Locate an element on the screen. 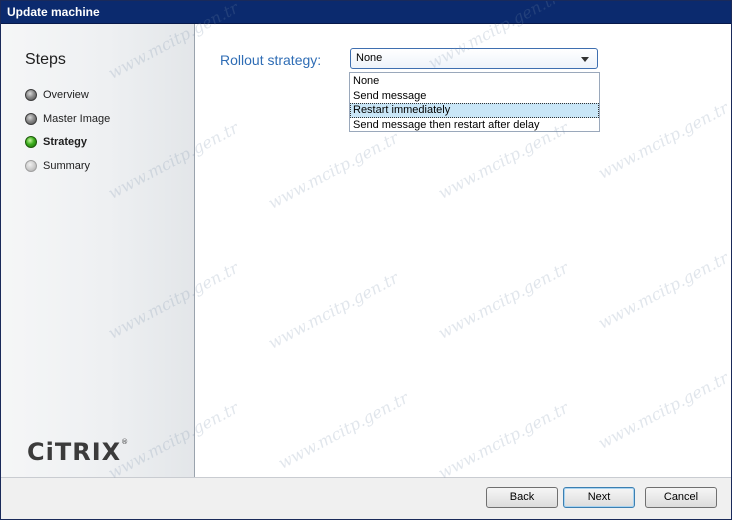  step-label: Summary is located at coordinates (67, 166).